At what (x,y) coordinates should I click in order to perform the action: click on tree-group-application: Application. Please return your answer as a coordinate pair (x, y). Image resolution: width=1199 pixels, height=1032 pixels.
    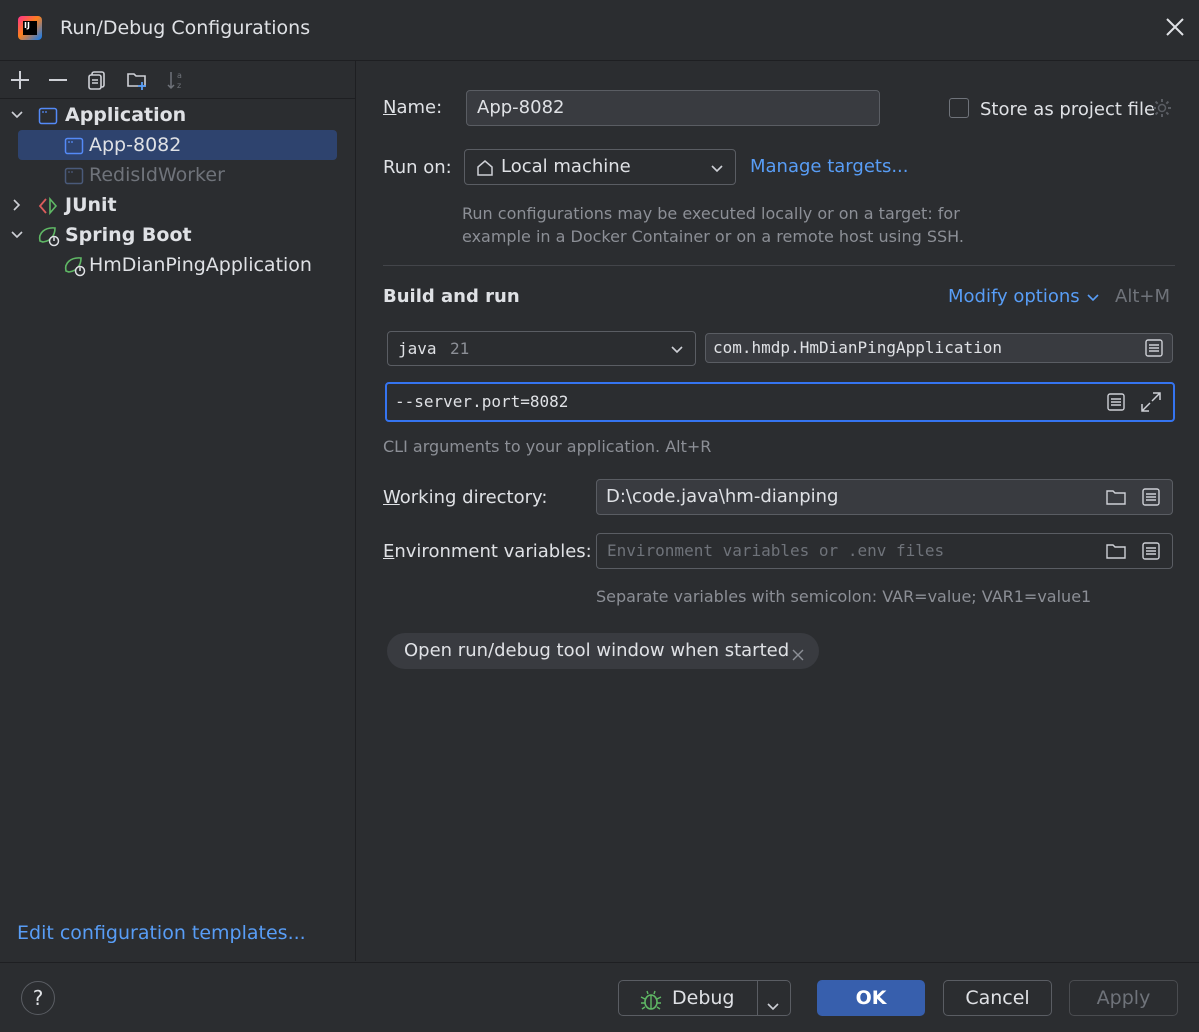
    Looking at the image, I should click on (177, 115).